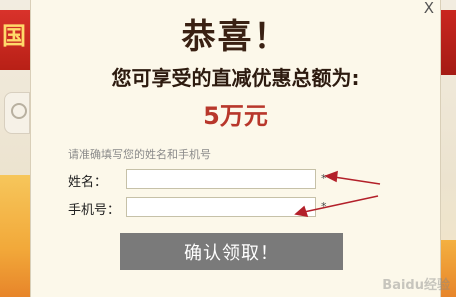 The height and width of the screenshot is (297, 456). I want to click on phone-required-mark: *, so click(324, 206).